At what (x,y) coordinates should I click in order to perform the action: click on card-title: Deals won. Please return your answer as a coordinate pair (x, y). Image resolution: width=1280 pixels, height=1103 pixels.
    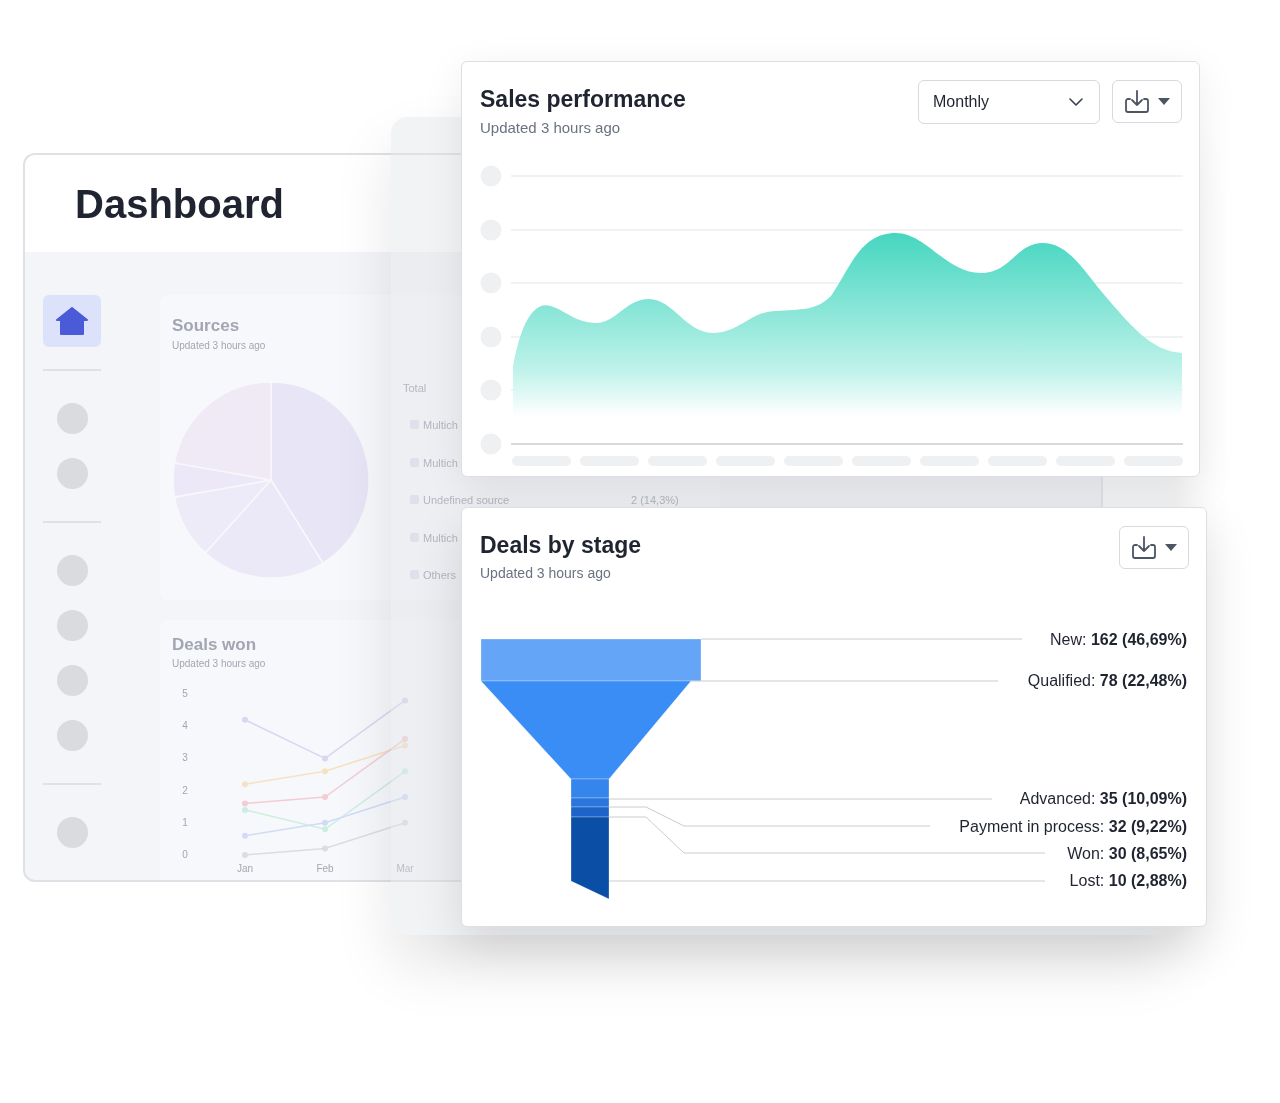
    Looking at the image, I should click on (214, 645).